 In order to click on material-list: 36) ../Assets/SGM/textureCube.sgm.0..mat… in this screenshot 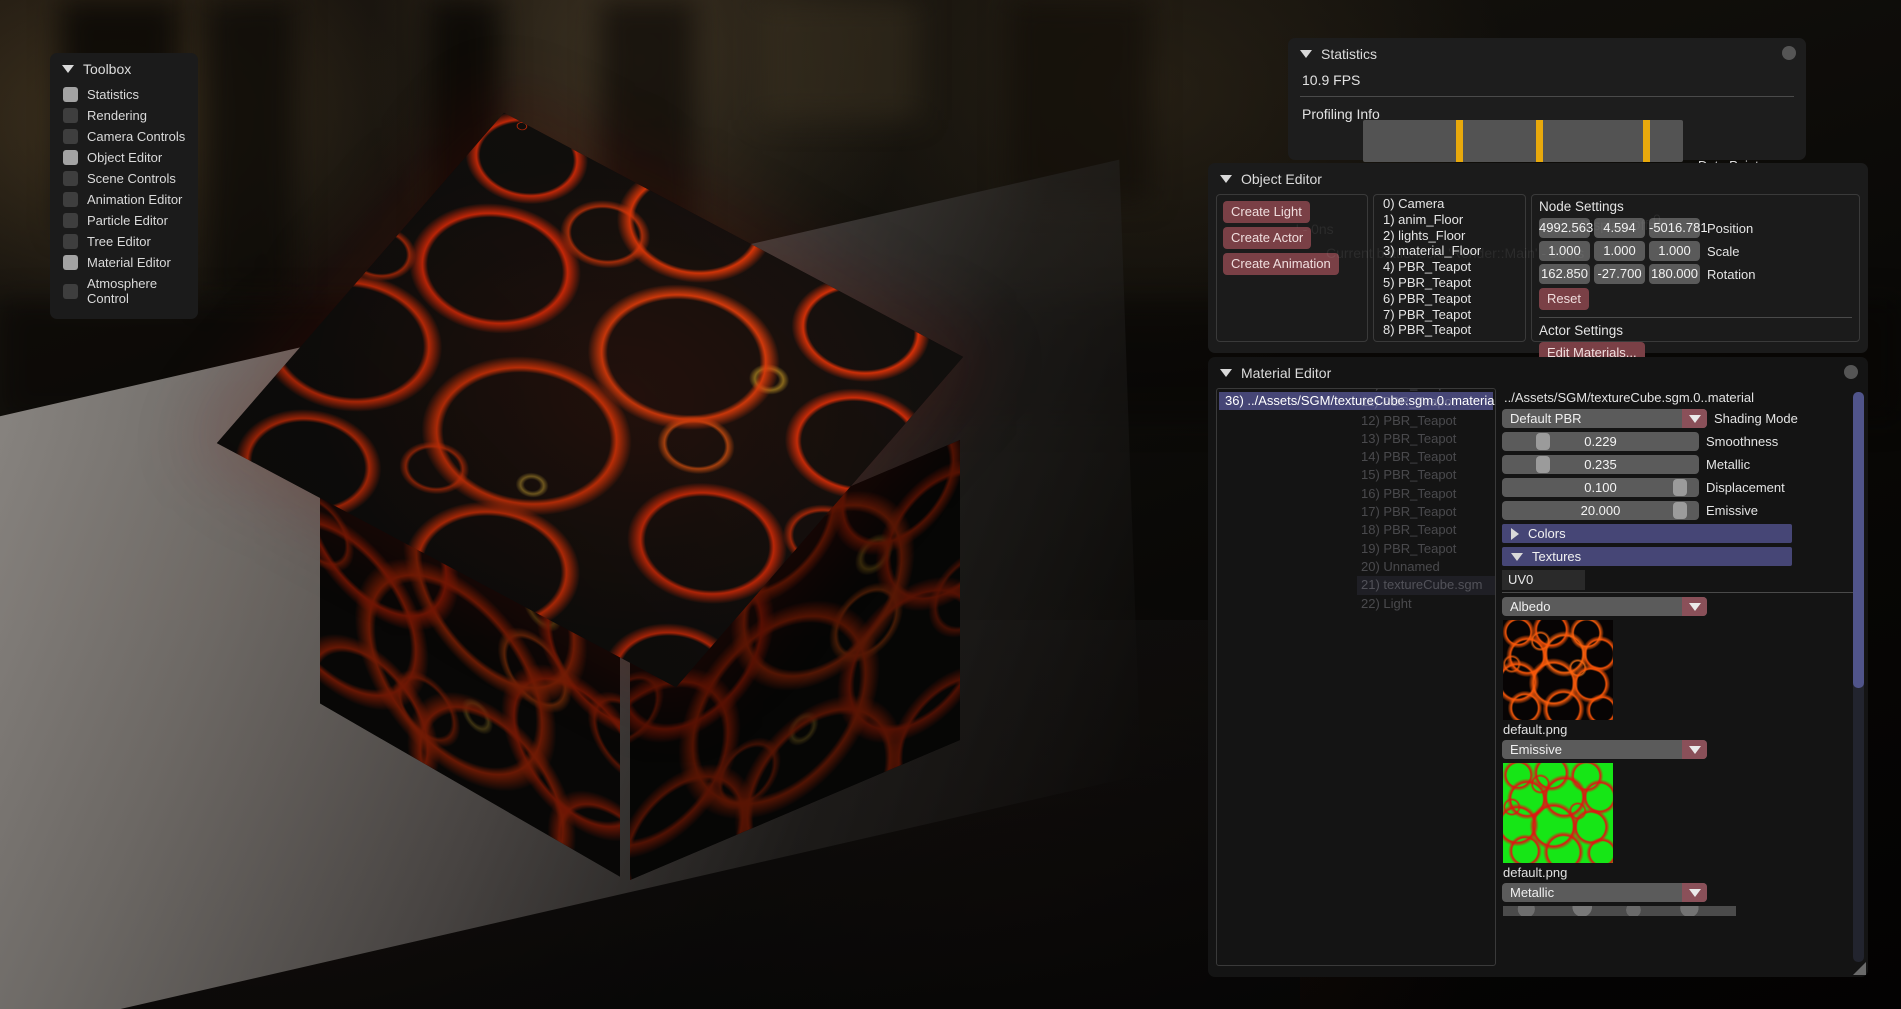, I will do `click(1356, 677)`.